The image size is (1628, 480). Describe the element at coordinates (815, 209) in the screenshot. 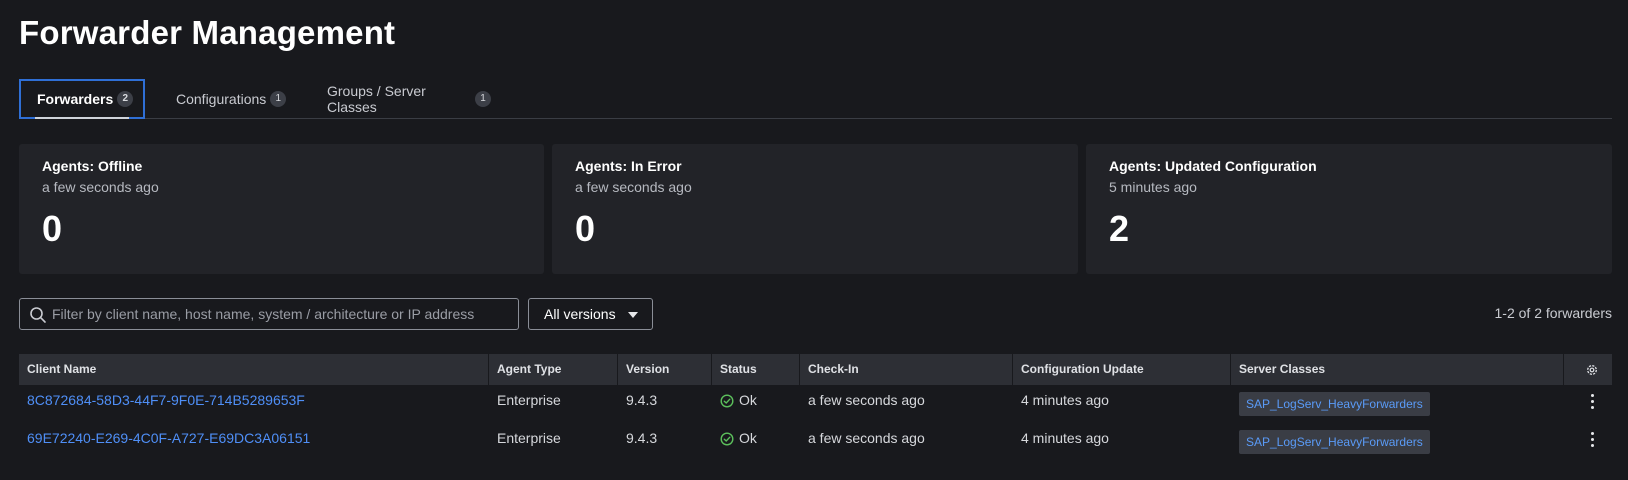

I see `agents-in-error-card: Agents: In Error a few seconds ago 0` at that location.